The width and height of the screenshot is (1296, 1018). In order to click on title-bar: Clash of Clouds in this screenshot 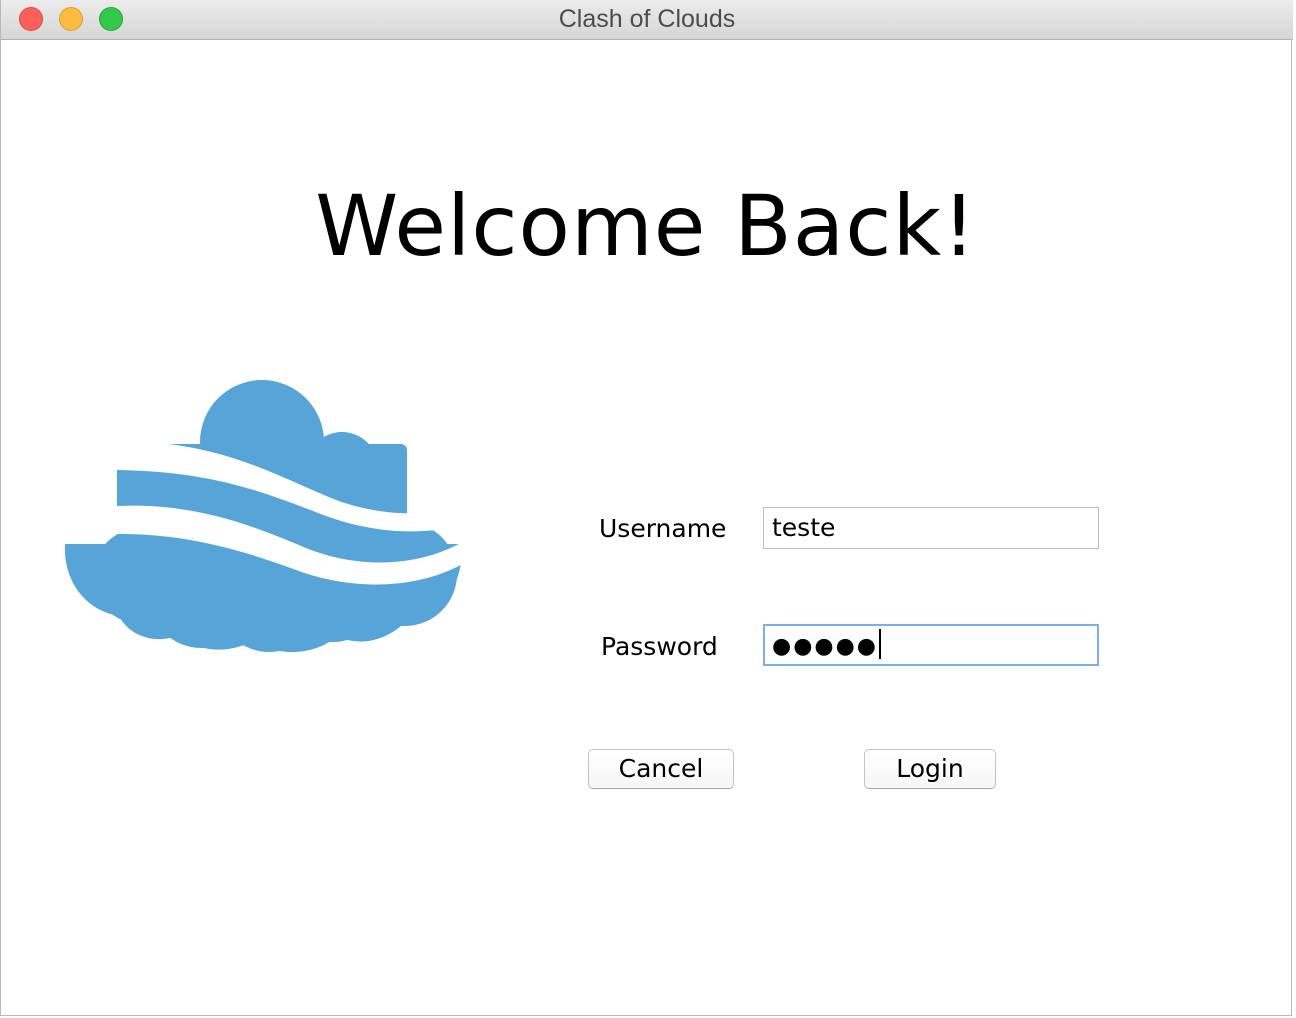, I will do `click(647, 20)`.